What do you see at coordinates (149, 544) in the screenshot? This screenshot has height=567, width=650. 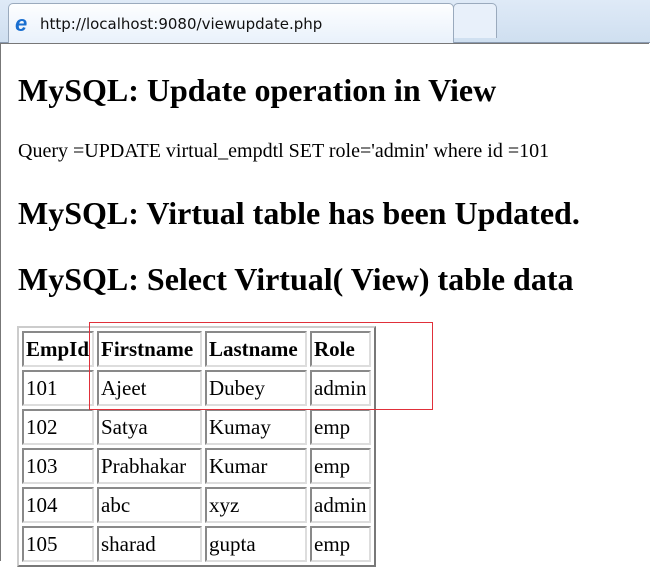 I see `cell-firstname: sharad` at bounding box center [149, 544].